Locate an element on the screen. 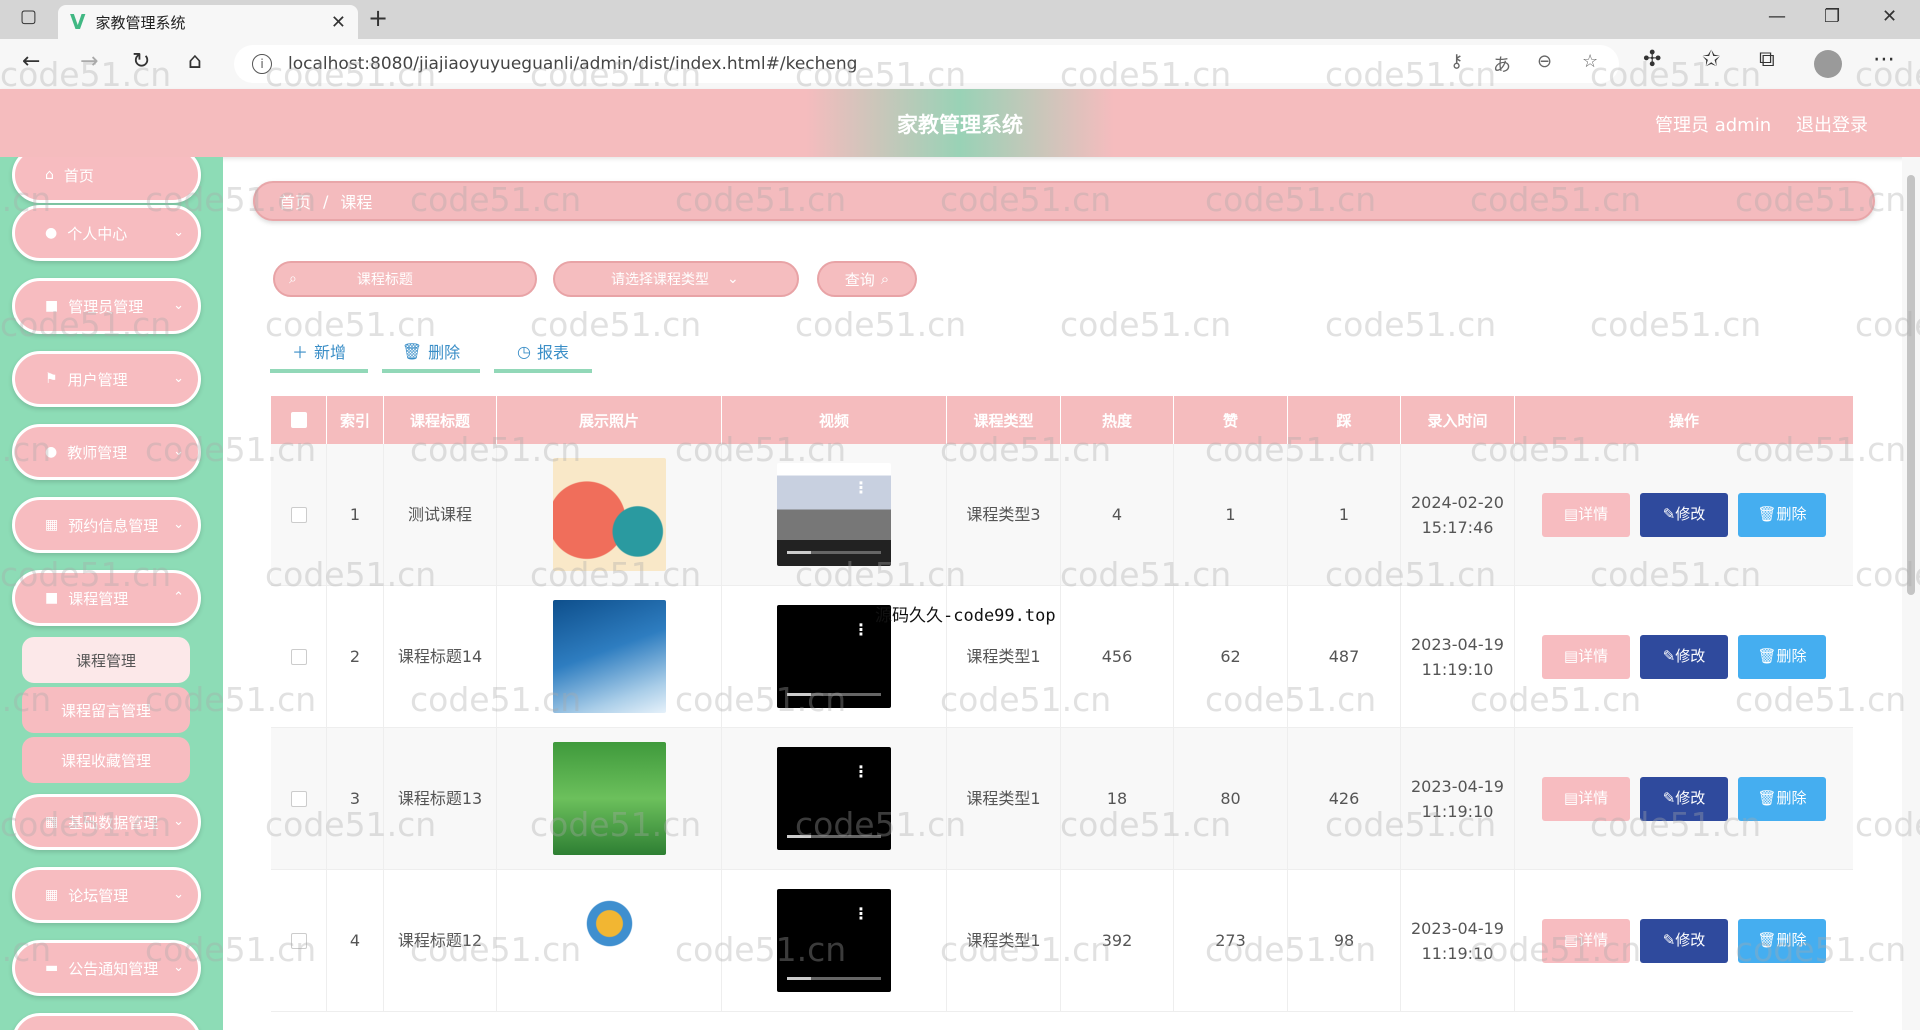 This screenshot has width=1920, height=1030. translate-icon: あ is located at coordinates (1502, 64).